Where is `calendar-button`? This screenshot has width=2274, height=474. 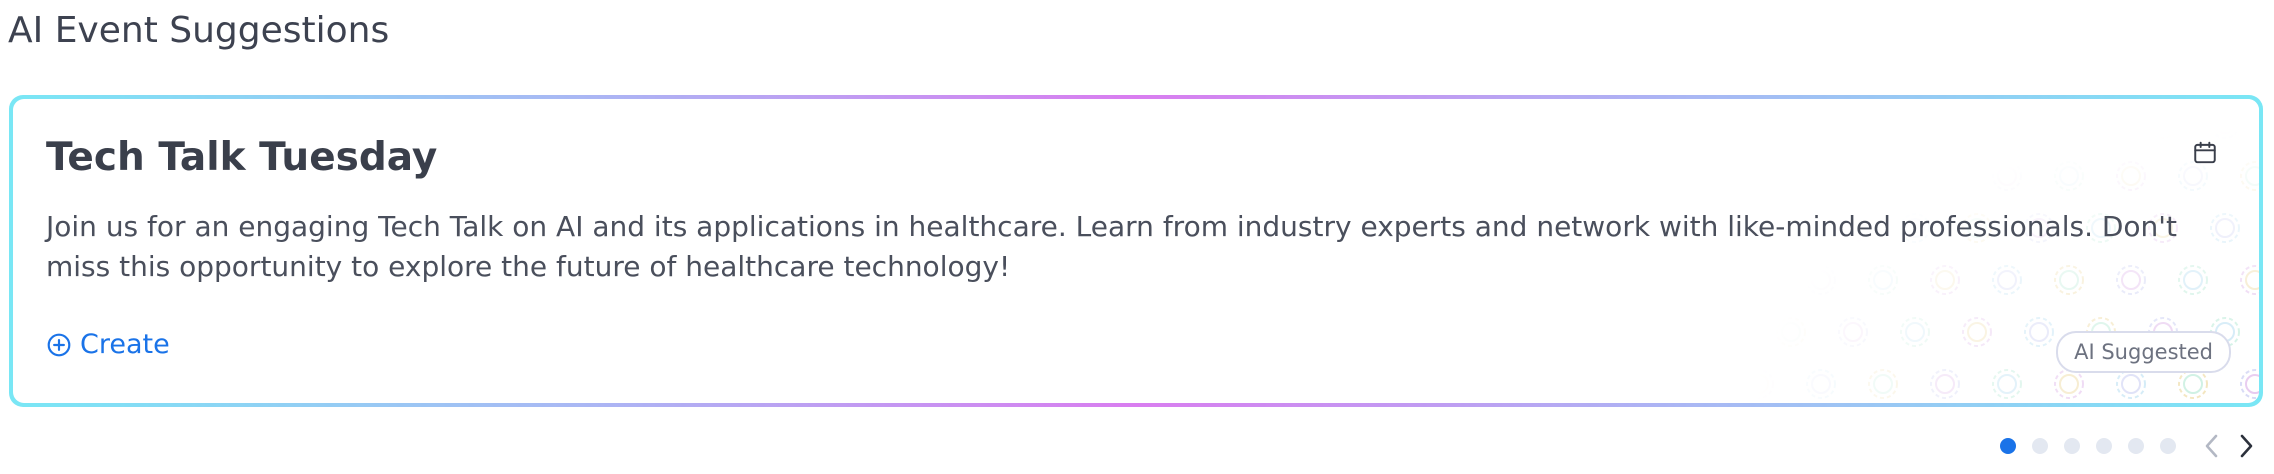
calendar-button is located at coordinates (2205, 153).